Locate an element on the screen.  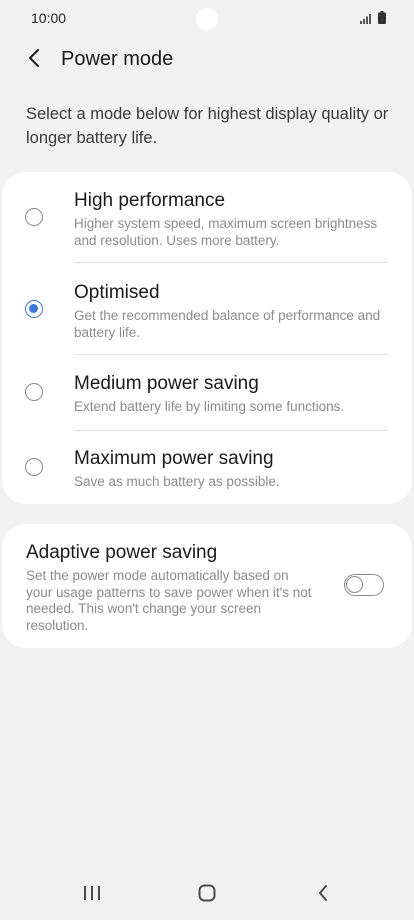
radio-maximum-power-saving is located at coordinates (34, 467).